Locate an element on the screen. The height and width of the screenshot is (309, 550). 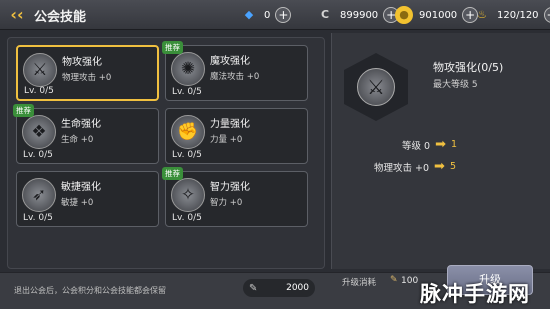
skill-card-agility: ➶ 敏捷强化 敏捷 +0 Lv. 0/5 is located at coordinates (87, 199).